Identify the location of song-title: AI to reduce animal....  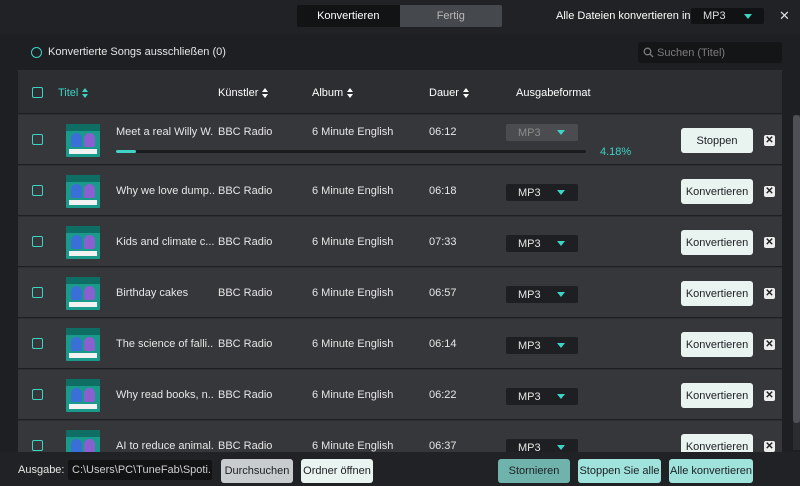
(165, 446).